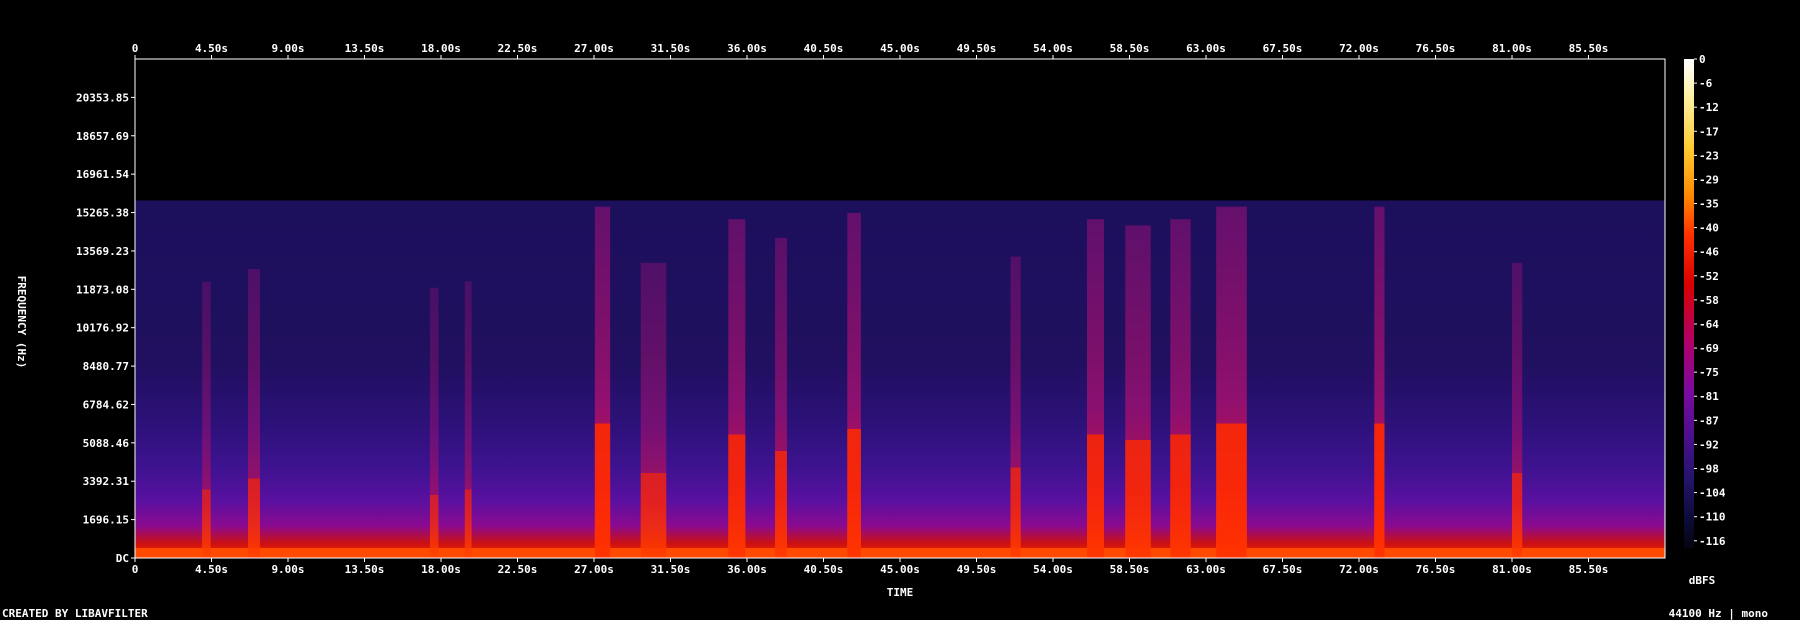  What do you see at coordinates (1719, 613) in the screenshot?
I see `footer-sample-info: 44100 Hz | mono` at bounding box center [1719, 613].